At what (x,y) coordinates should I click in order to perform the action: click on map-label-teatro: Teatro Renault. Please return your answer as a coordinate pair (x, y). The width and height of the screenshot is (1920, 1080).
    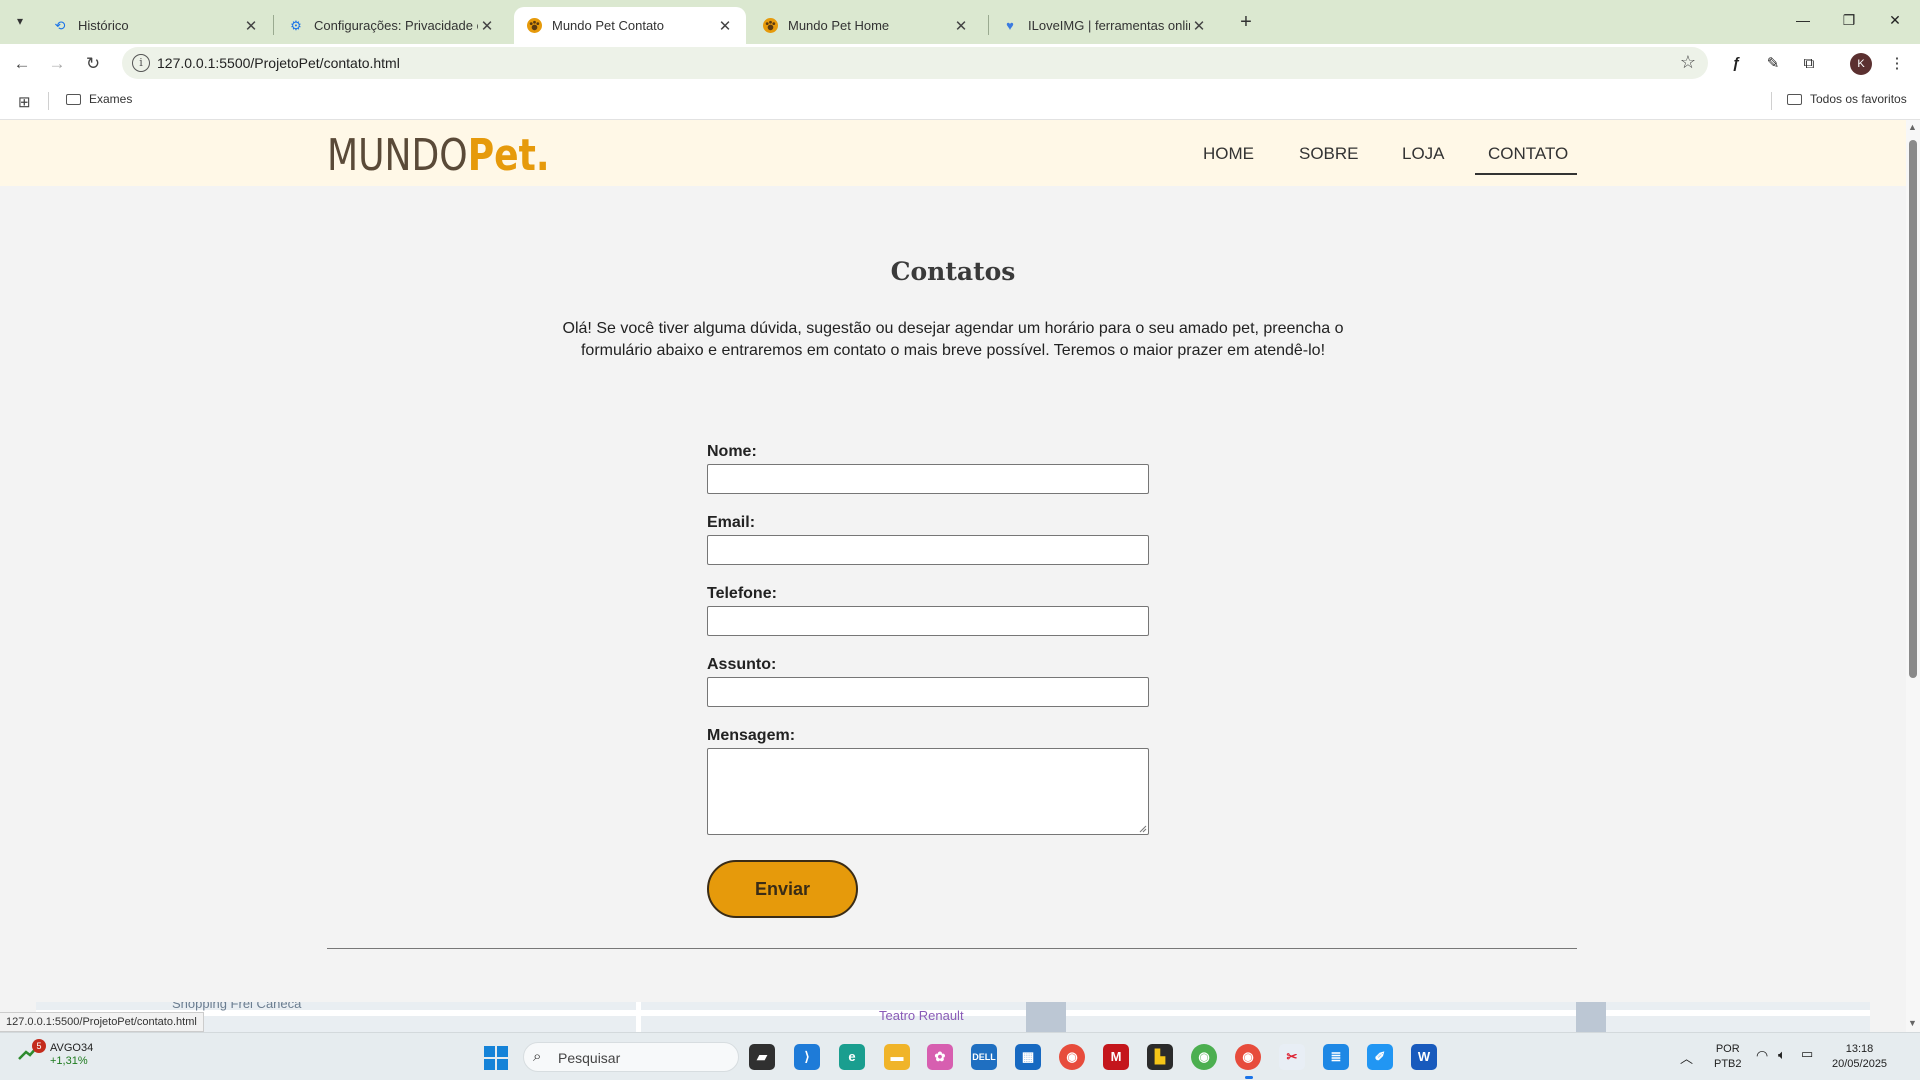
    Looking at the image, I should click on (921, 1015).